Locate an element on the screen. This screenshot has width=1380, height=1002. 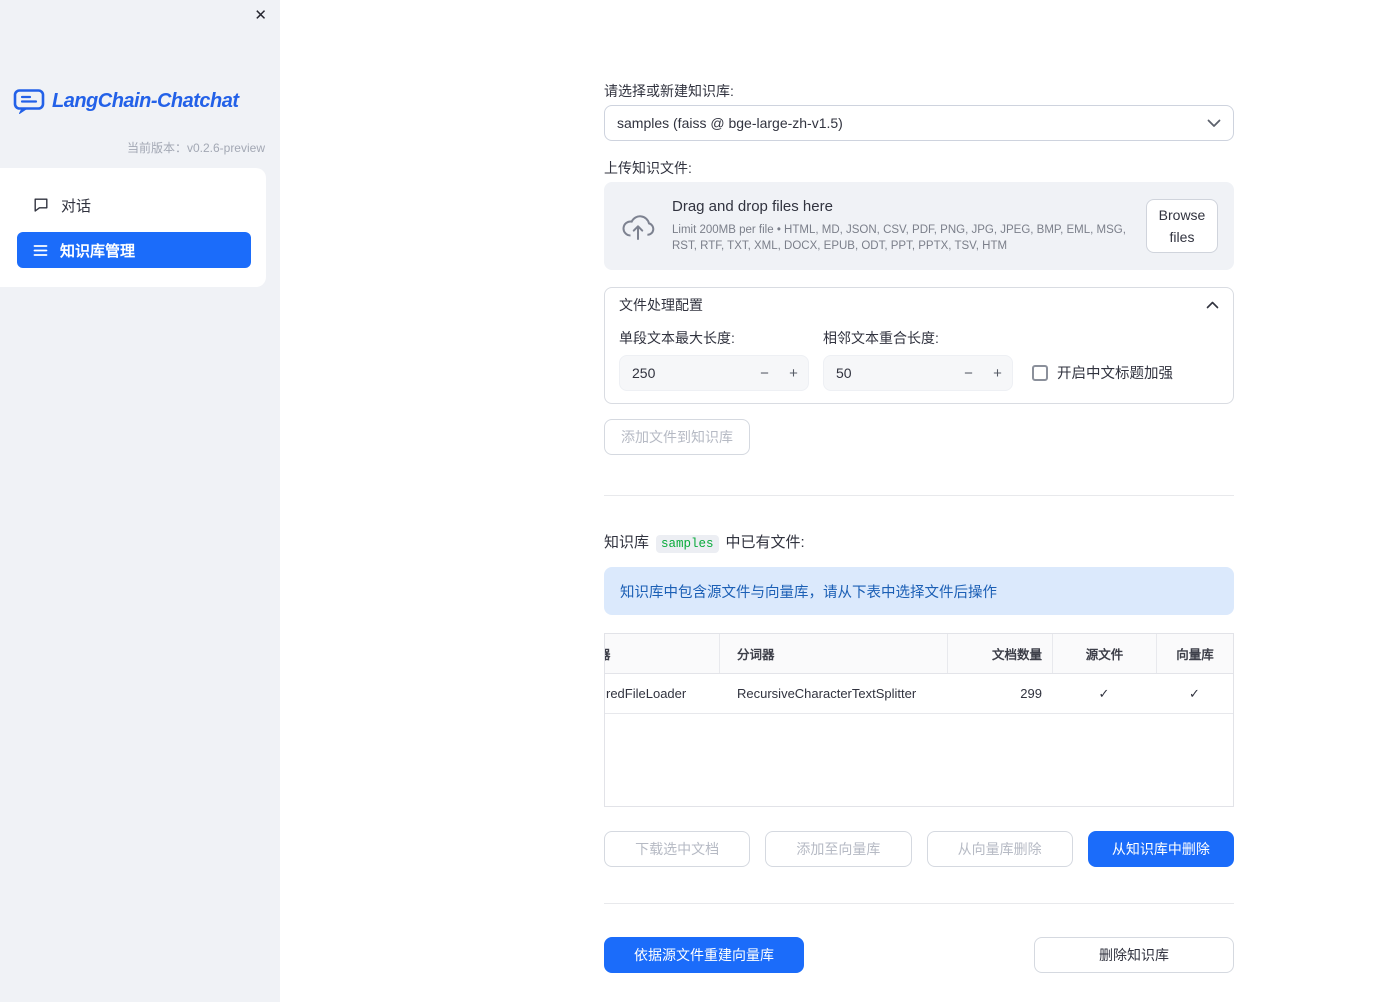
version-label: 当前版本：v0.2.6-preview is located at coordinates (195, 148).